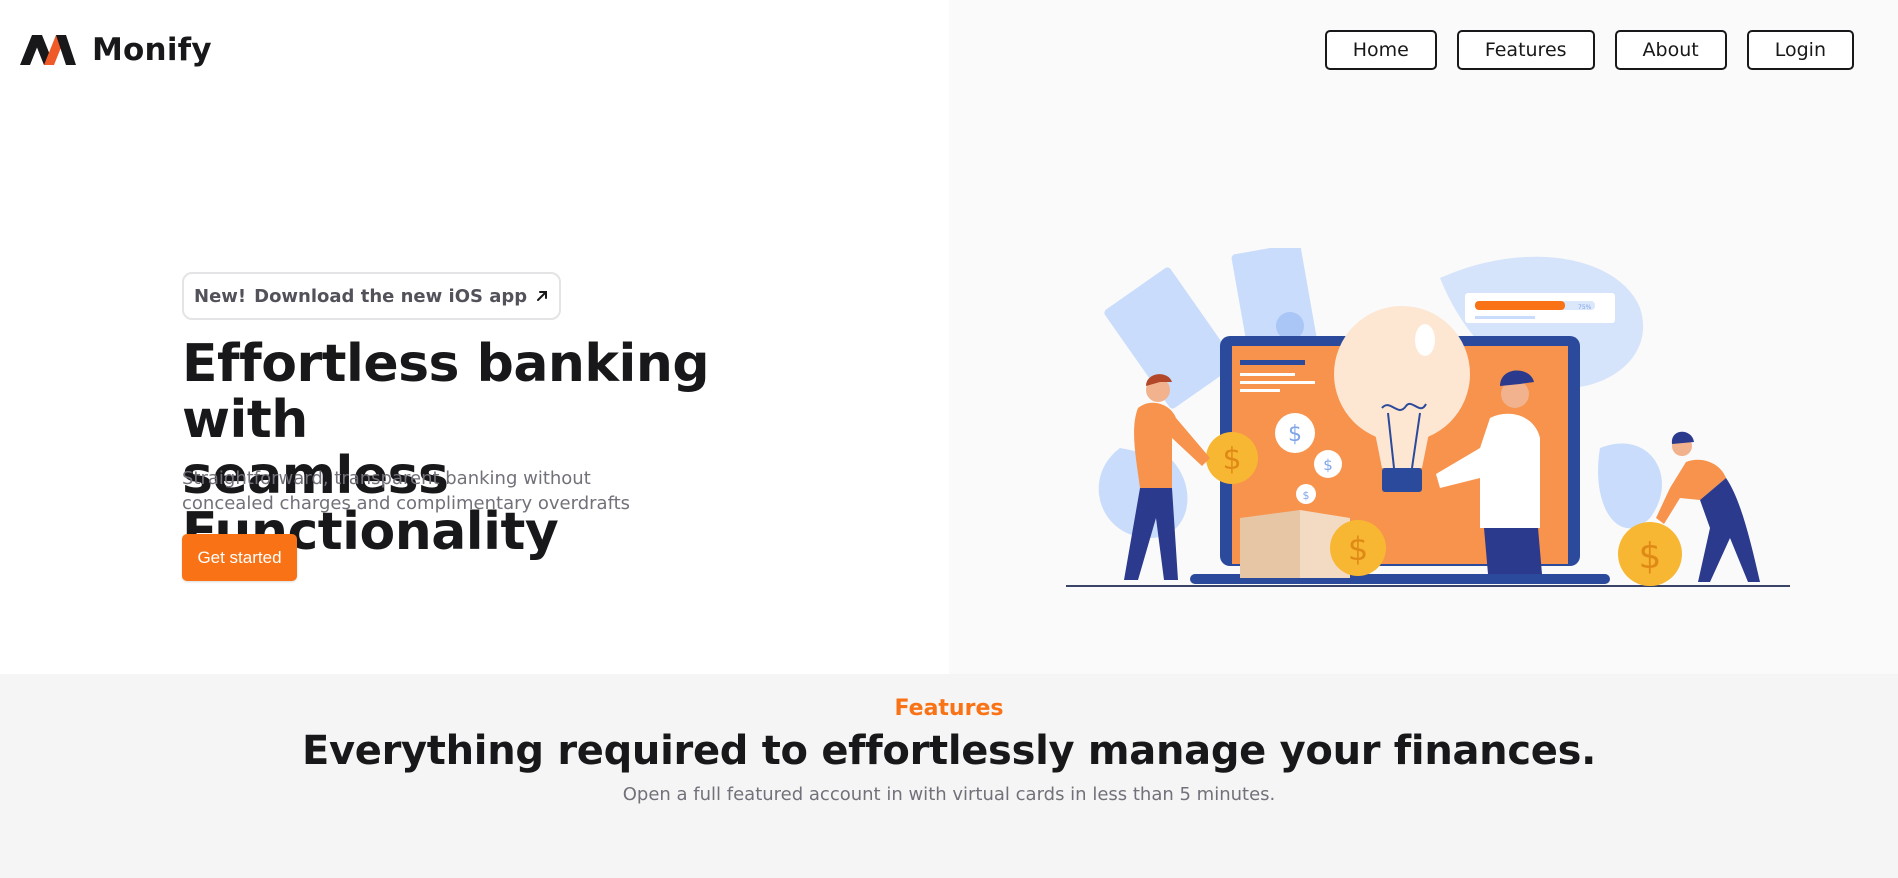  Describe the element at coordinates (1540, 308) in the screenshot. I see `progress-card: 75%` at that location.